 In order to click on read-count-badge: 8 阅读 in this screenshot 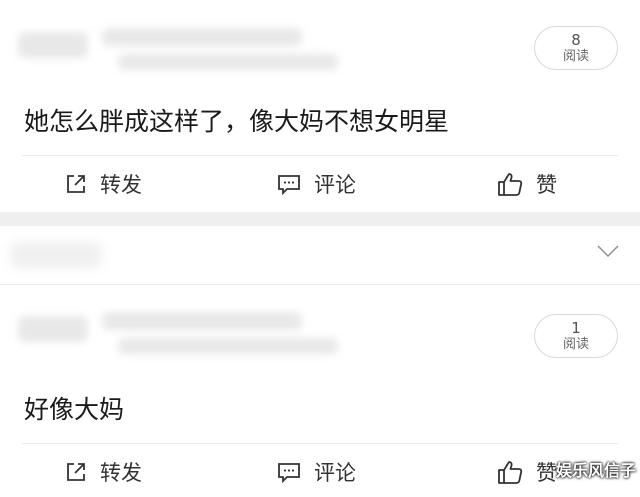, I will do `click(576, 48)`.